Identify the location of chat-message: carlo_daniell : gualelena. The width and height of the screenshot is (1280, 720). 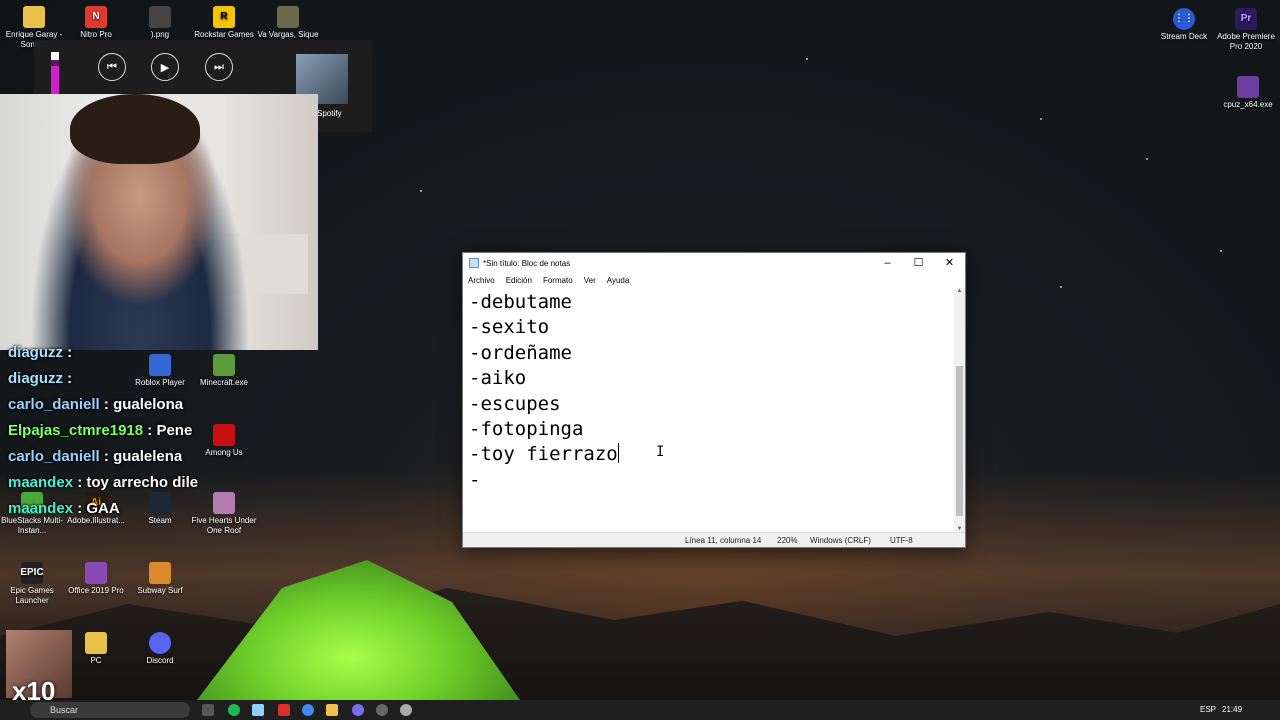
(95, 456).